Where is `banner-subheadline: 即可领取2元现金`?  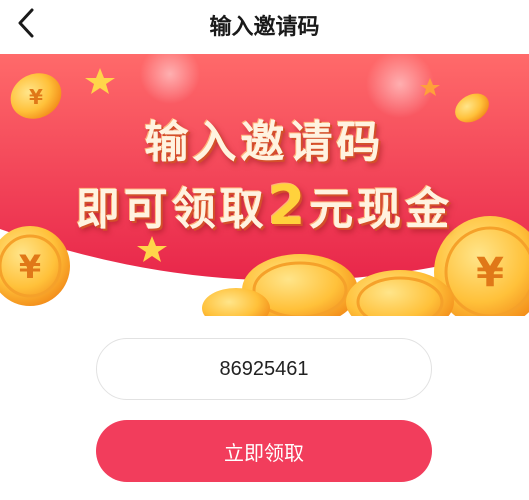 banner-subheadline: 即可领取2元现金 is located at coordinates (264, 205).